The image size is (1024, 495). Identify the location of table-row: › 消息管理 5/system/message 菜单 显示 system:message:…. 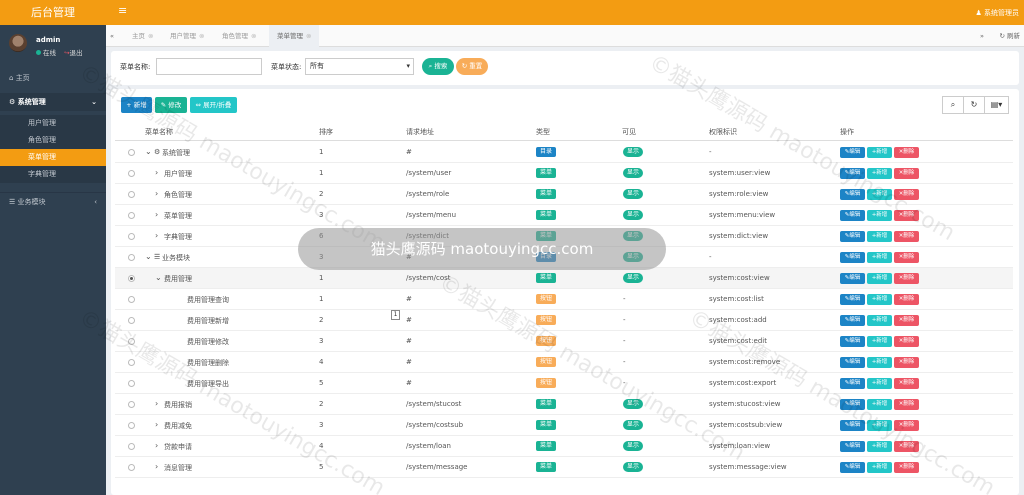
(564, 467).